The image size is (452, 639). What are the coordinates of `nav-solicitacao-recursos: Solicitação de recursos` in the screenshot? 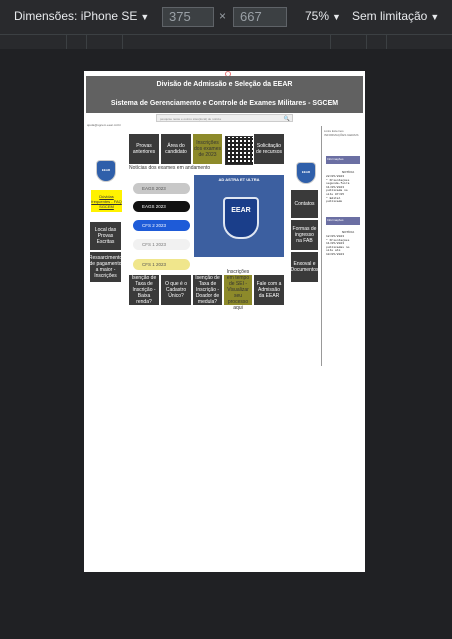 It's located at (269, 149).